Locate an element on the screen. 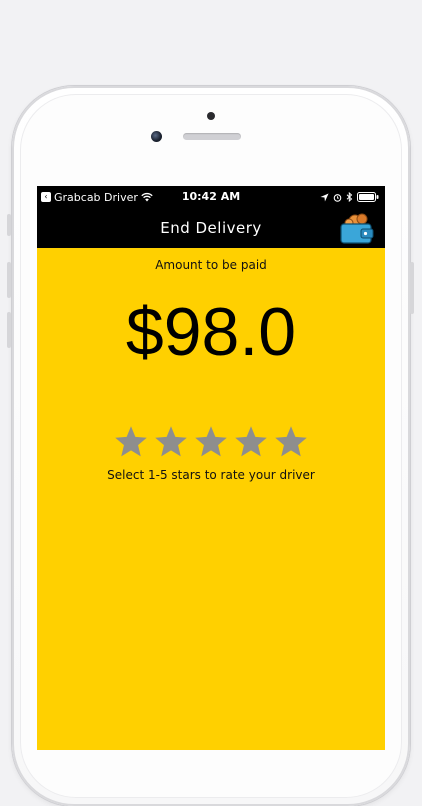 This screenshot has width=422, height=806. location-arrow-icon is located at coordinates (324, 197).